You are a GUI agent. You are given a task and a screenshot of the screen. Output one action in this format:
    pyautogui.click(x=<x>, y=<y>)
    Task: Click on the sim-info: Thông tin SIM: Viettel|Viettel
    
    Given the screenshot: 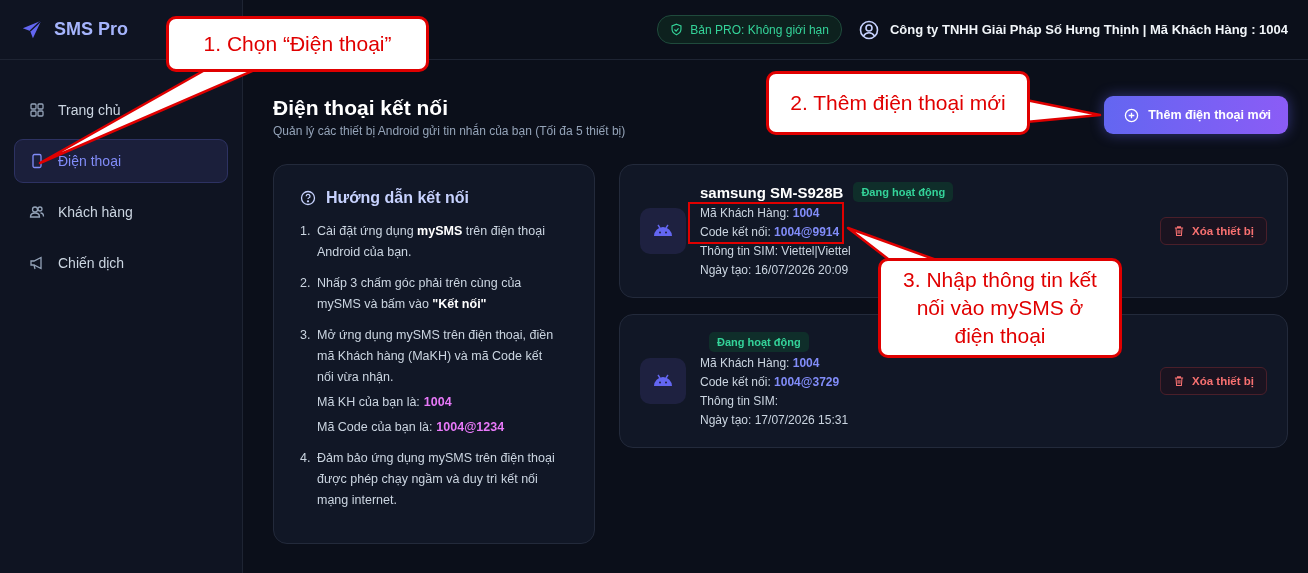 What is the action you would take?
    pyautogui.click(x=775, y=251)
    